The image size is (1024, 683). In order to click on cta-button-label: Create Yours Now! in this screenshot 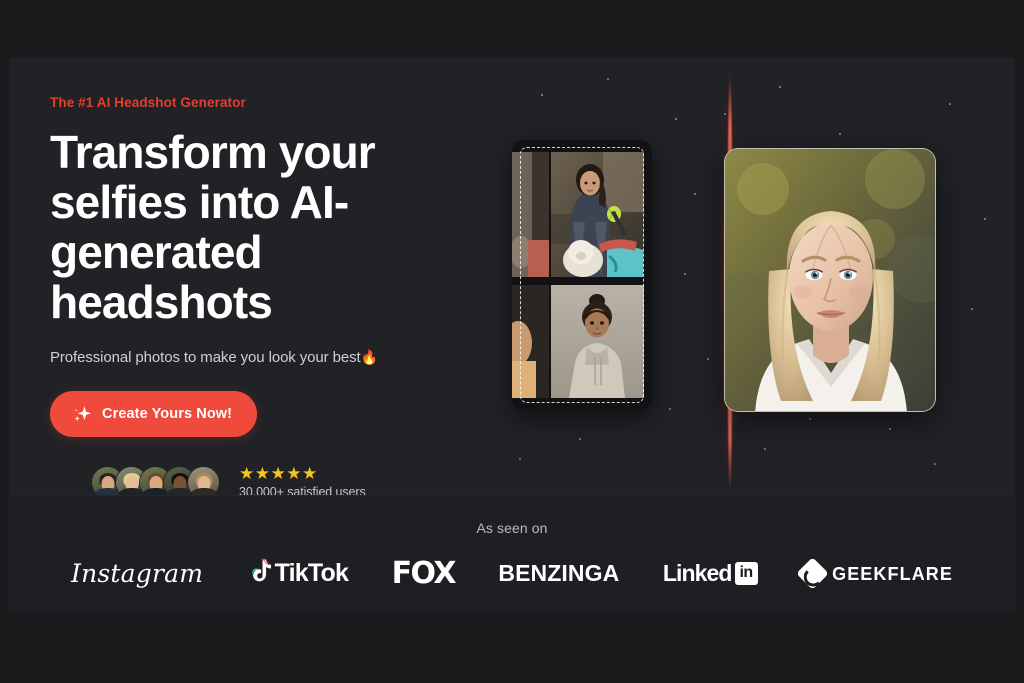, I will do `click(167, 414)`.